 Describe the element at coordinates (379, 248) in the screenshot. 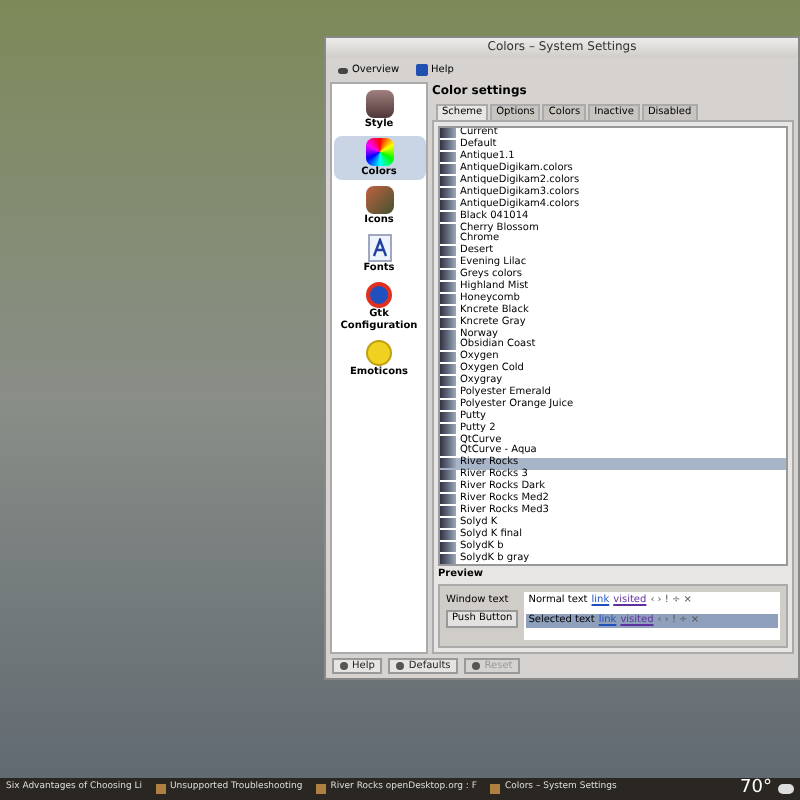

I see `font-icon` at that location.